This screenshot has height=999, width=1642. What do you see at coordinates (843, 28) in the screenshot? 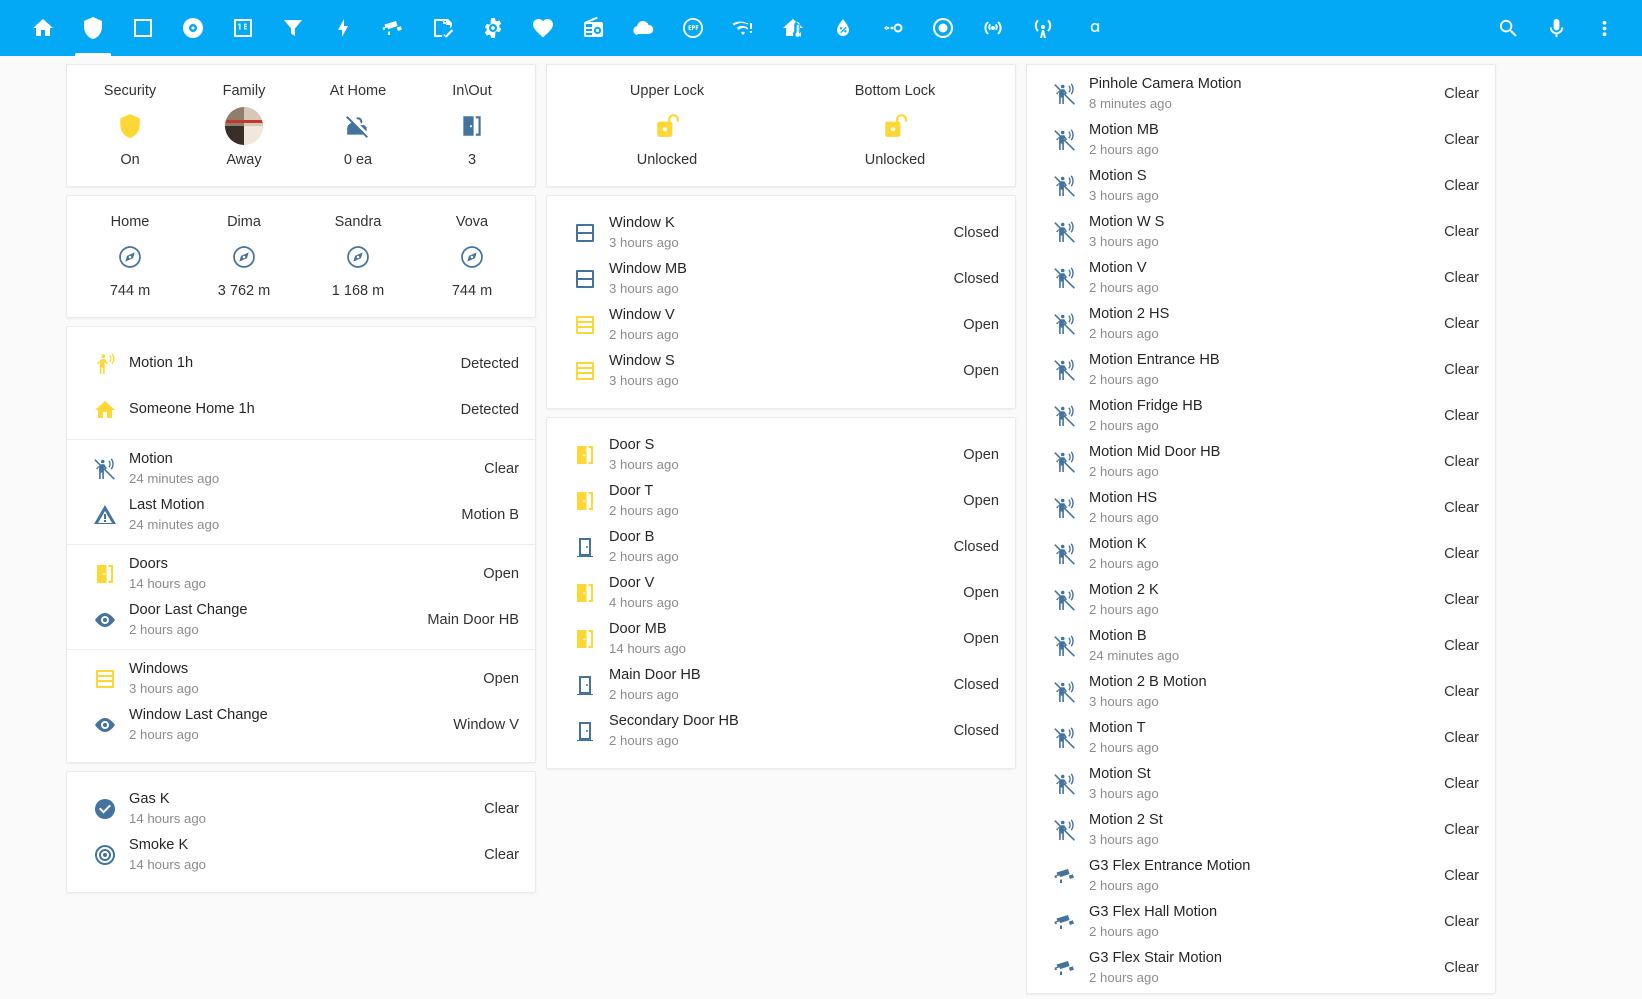
I see `tab-humidity` at bounding box center [843, 28].